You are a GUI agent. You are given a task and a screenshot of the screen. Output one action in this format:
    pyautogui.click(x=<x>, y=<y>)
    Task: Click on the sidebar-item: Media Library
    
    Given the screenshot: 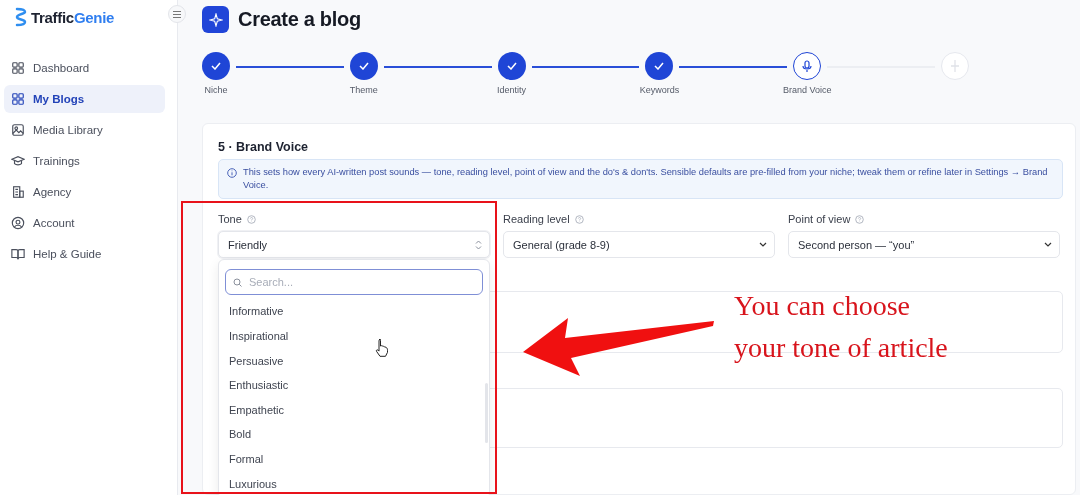 What is the action you would take?
    pyautogui.click(x=84, y=130)
    